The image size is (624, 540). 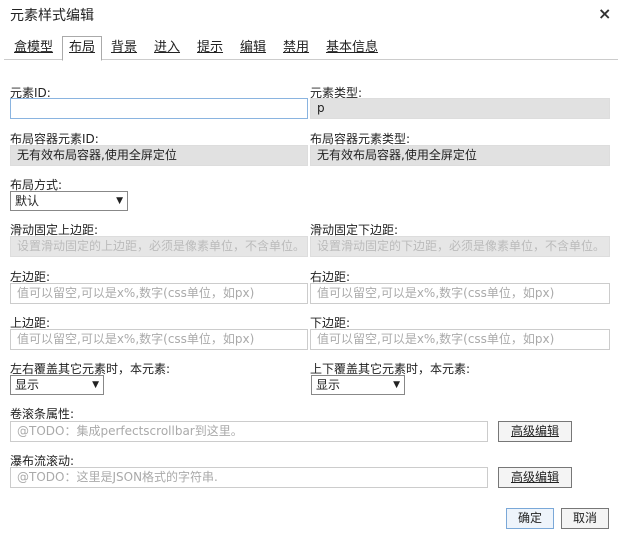 What do you see at coordinates (159, 108) in the screenshot?
I see `element-id-input` at bounding box center [159, 108].